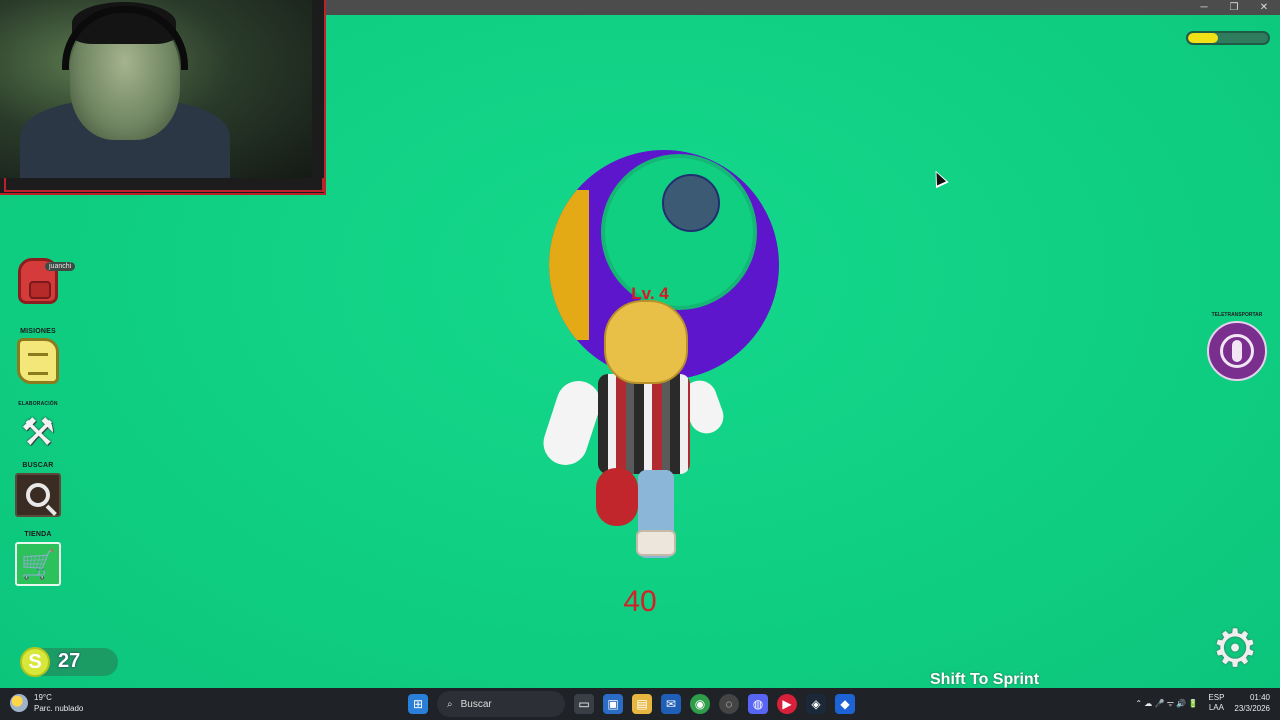  What do you see at coordinates (1264, 7) in the screenshot?
I see `close-button: ✕` at bounding box center [1264, 7].